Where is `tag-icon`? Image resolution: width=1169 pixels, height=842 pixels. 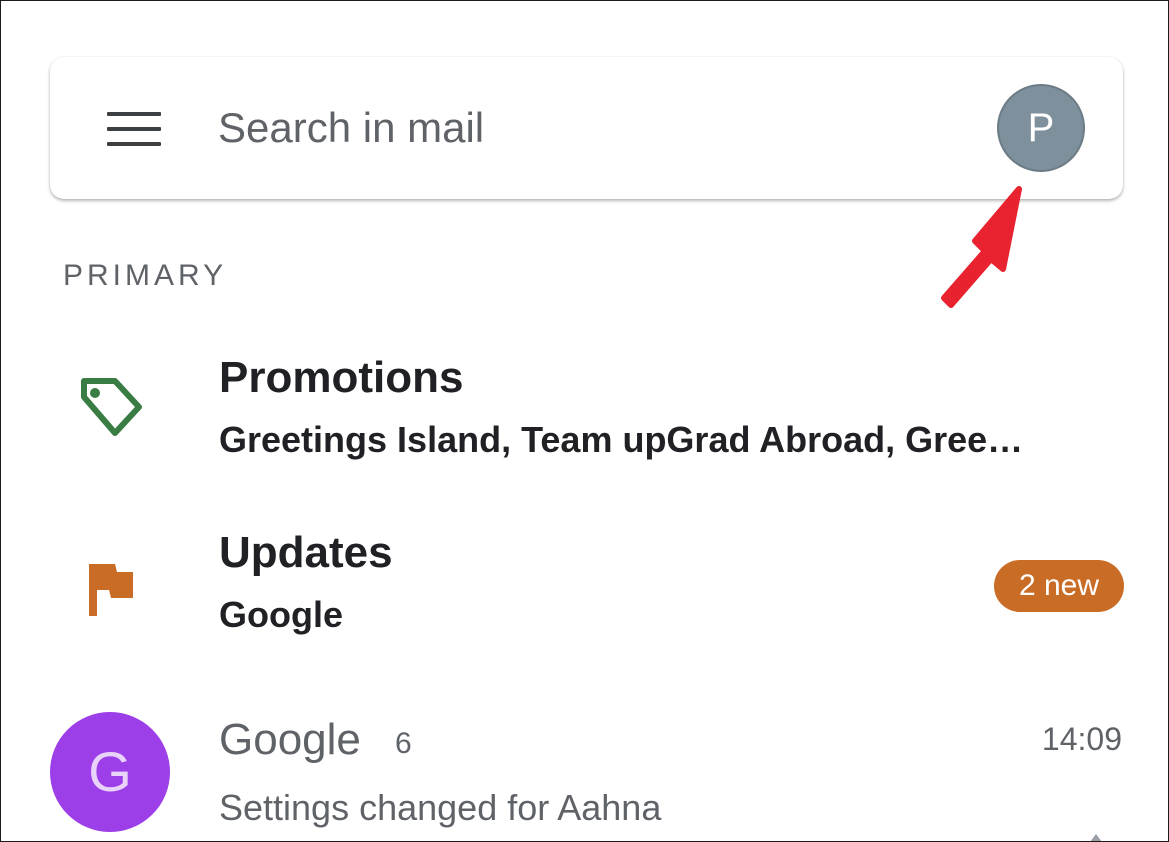 tag-icon is located at coordinates (111, 407).